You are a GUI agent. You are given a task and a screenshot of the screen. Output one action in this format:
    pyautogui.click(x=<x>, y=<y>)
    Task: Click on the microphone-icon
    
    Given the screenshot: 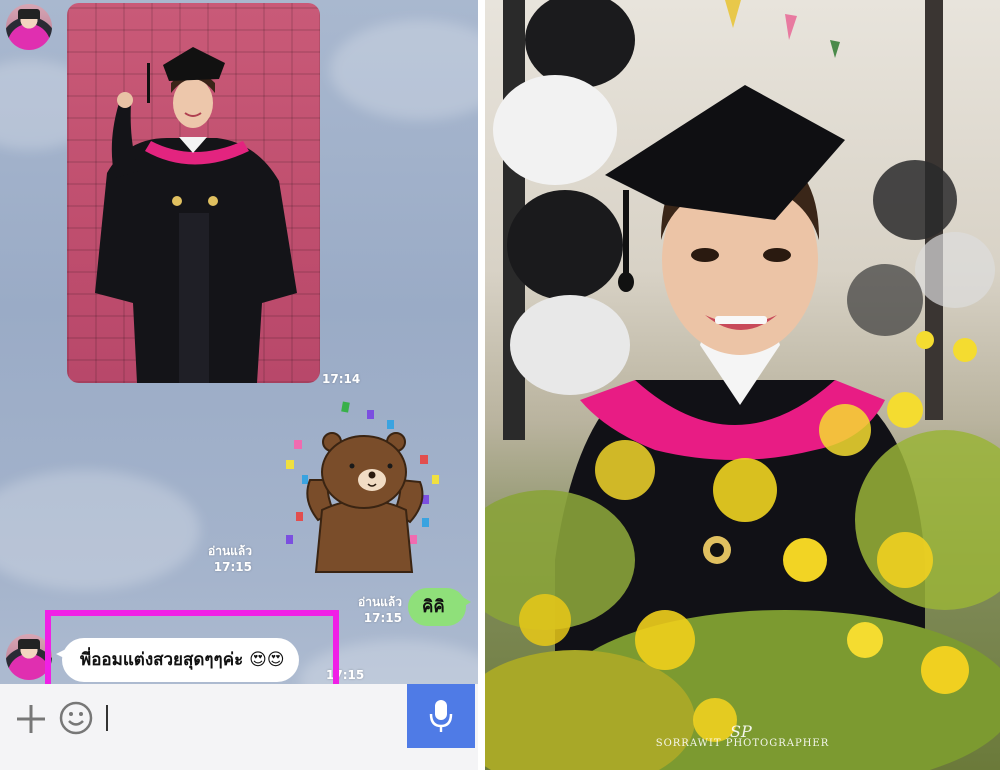 What is the action you would take?
    pyautogui.click(x=441, y=716)
    